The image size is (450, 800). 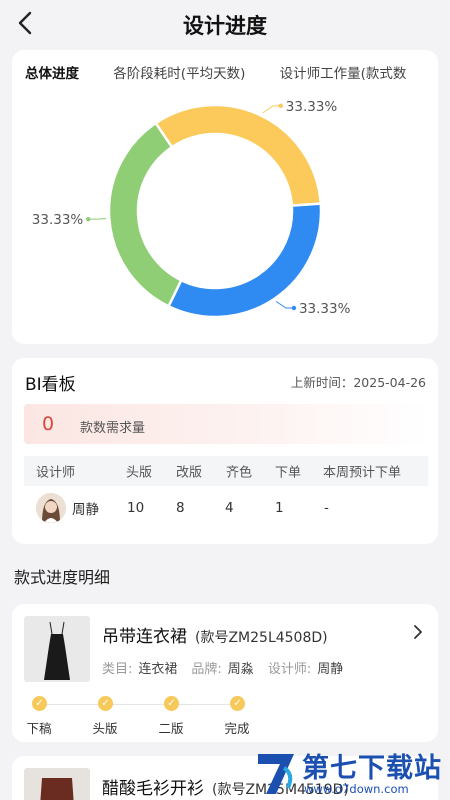 What do you see at coordinates (189, 473) in the screenshot?
I see `col-revise: 改版` at bounding box center [189, 473].